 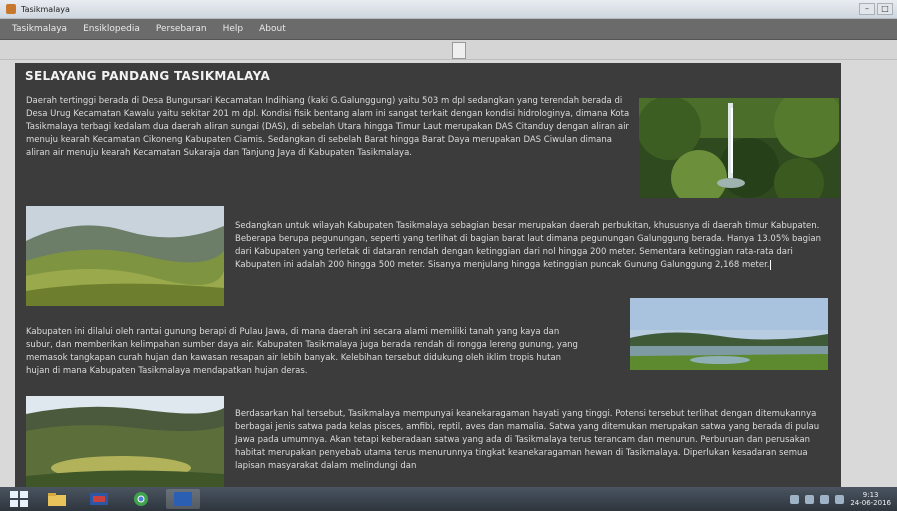 I want to click on system-clock: 9:13 24-06-2016, so click(x=870, y=499).